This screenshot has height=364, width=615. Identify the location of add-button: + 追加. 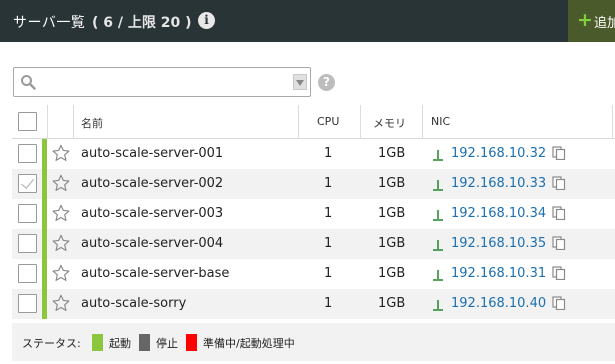
(591, 21).